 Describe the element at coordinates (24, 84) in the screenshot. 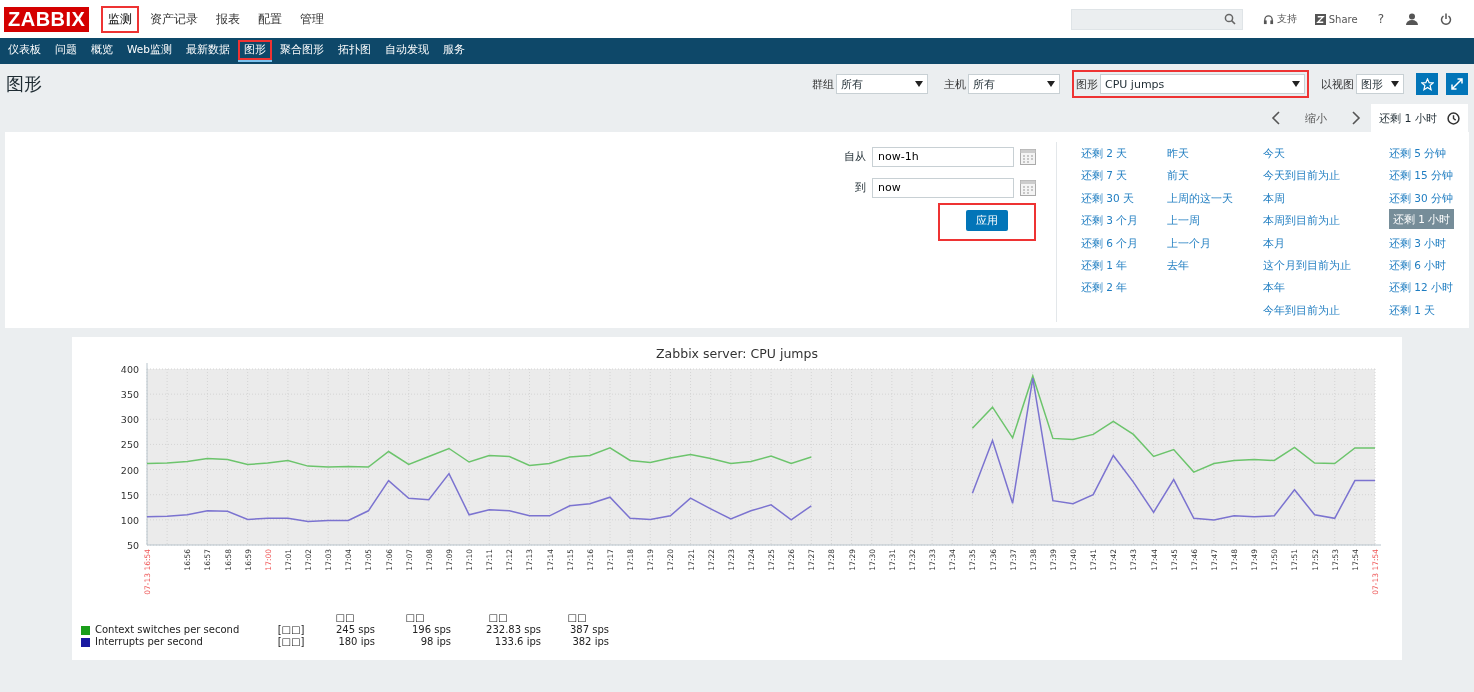

I see `page-title: 图形` at that location.